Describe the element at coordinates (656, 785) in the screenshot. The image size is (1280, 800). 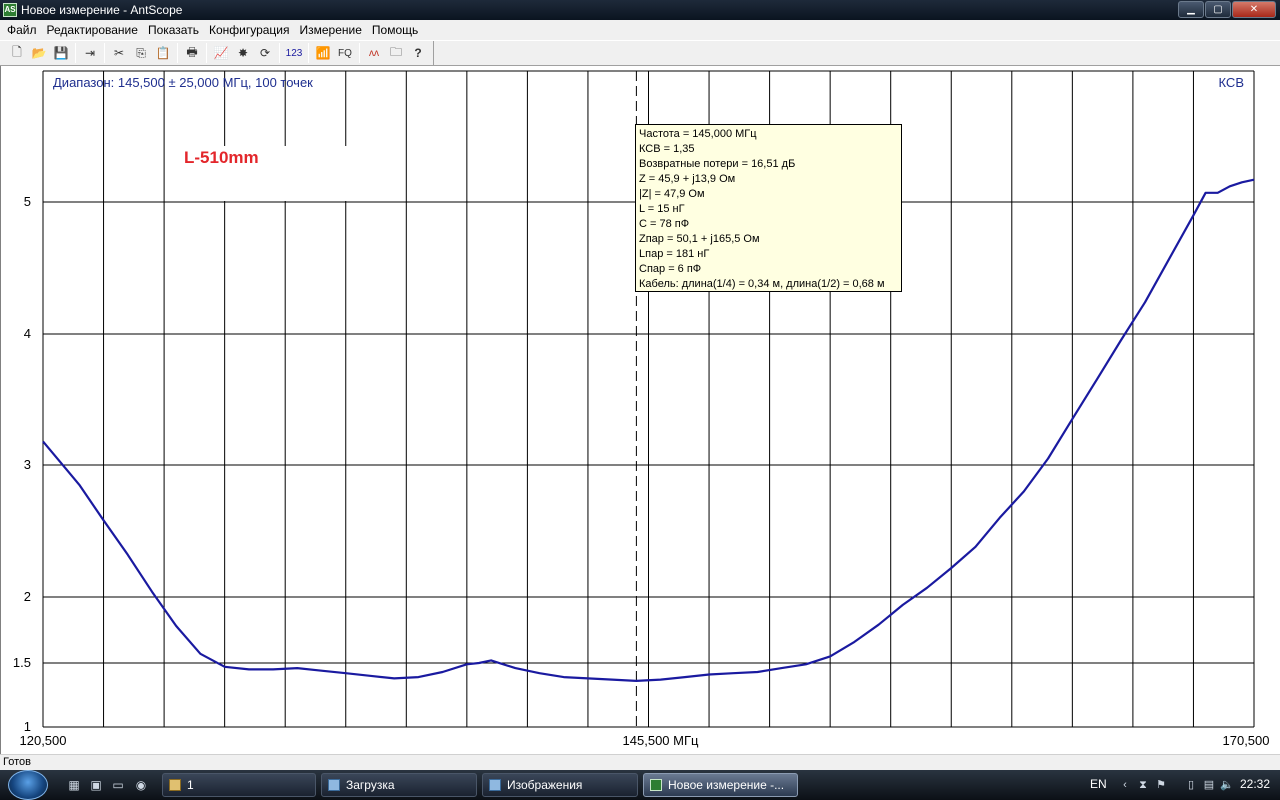
I see `antscope-task-icon` at that location.